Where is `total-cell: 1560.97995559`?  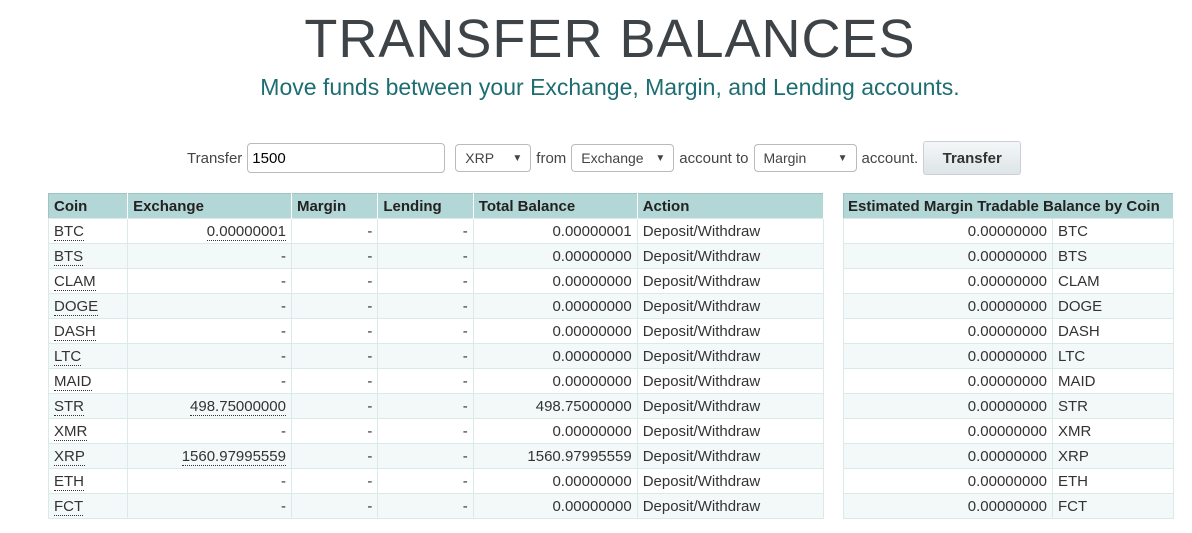 total-cell: 1560.97995559 is located at coordinates (555, 456).